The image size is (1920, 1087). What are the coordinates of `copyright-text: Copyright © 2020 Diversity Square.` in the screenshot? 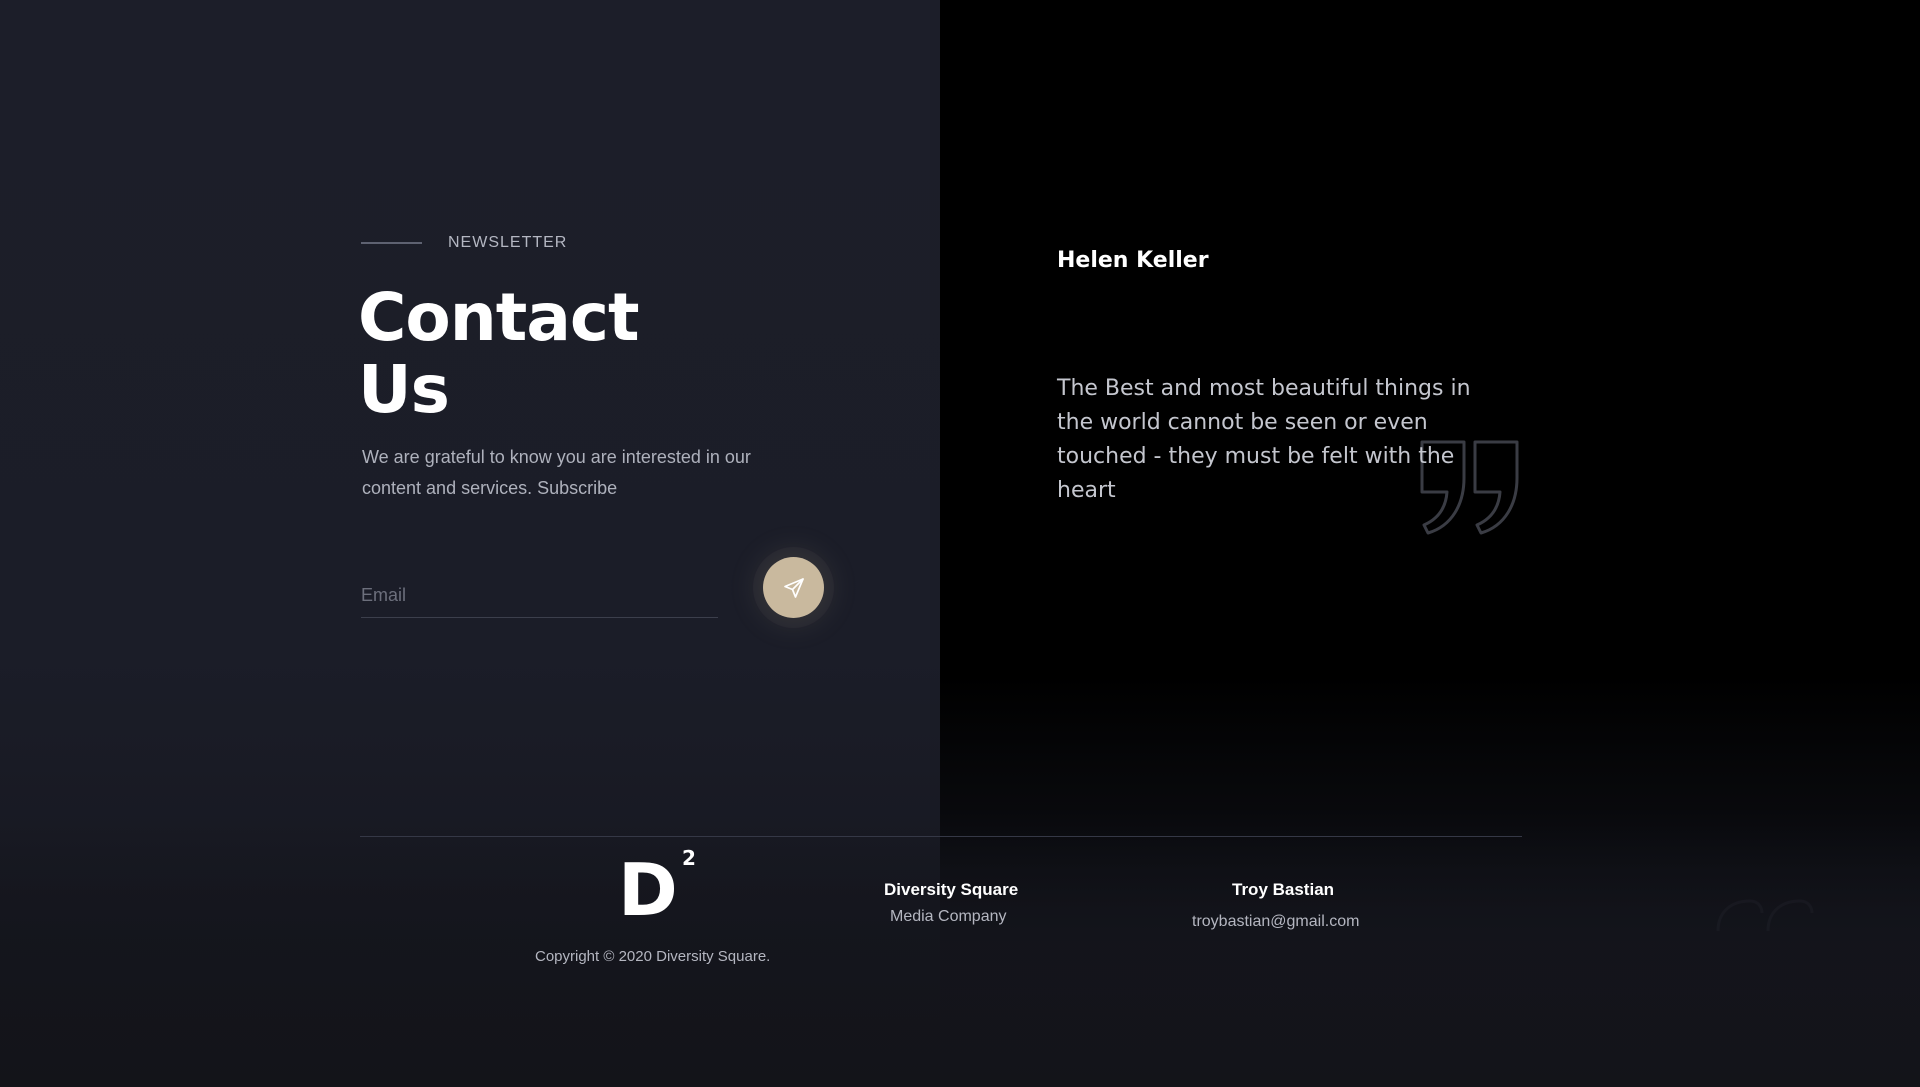 It's located at (653, 956).